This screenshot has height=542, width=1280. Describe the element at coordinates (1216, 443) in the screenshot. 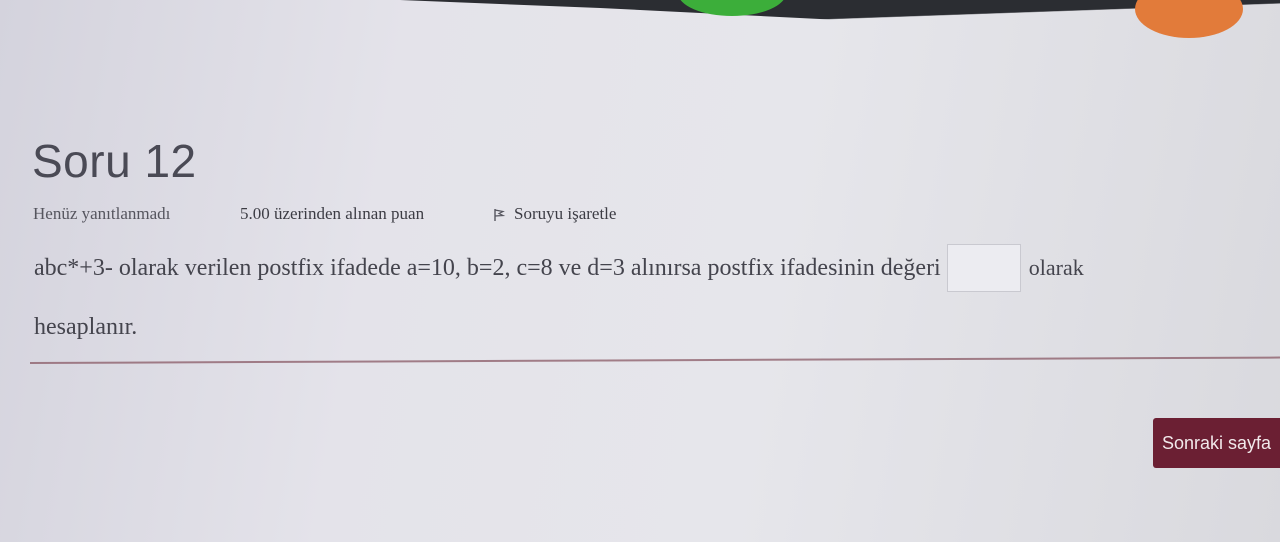

I see `next-page-button: Sonraki sayfa` at that location.